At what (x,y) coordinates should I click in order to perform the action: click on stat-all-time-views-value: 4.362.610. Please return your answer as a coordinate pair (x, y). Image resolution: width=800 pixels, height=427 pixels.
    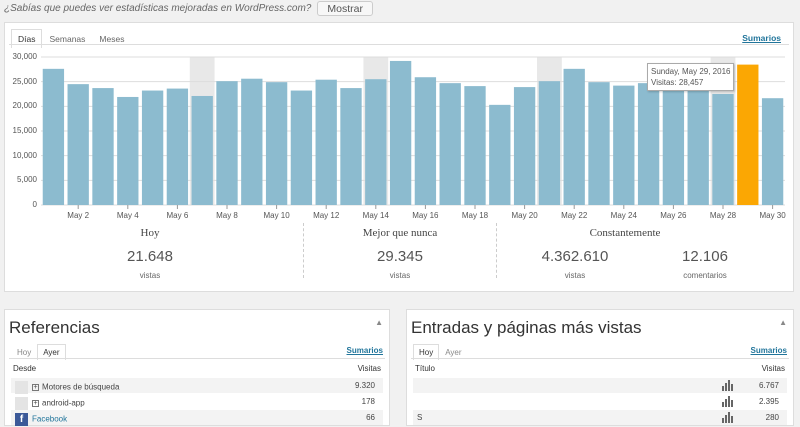
    Looking at the image, I should click on (575, 256).